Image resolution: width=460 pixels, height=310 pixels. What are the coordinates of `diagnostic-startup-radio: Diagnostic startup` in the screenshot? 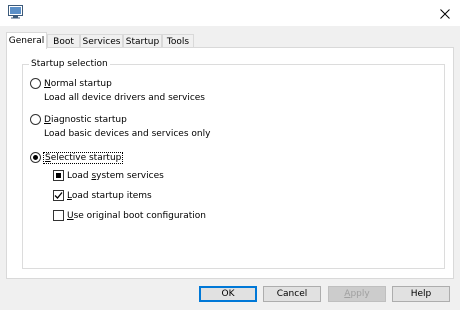 It's located at (78, 119).